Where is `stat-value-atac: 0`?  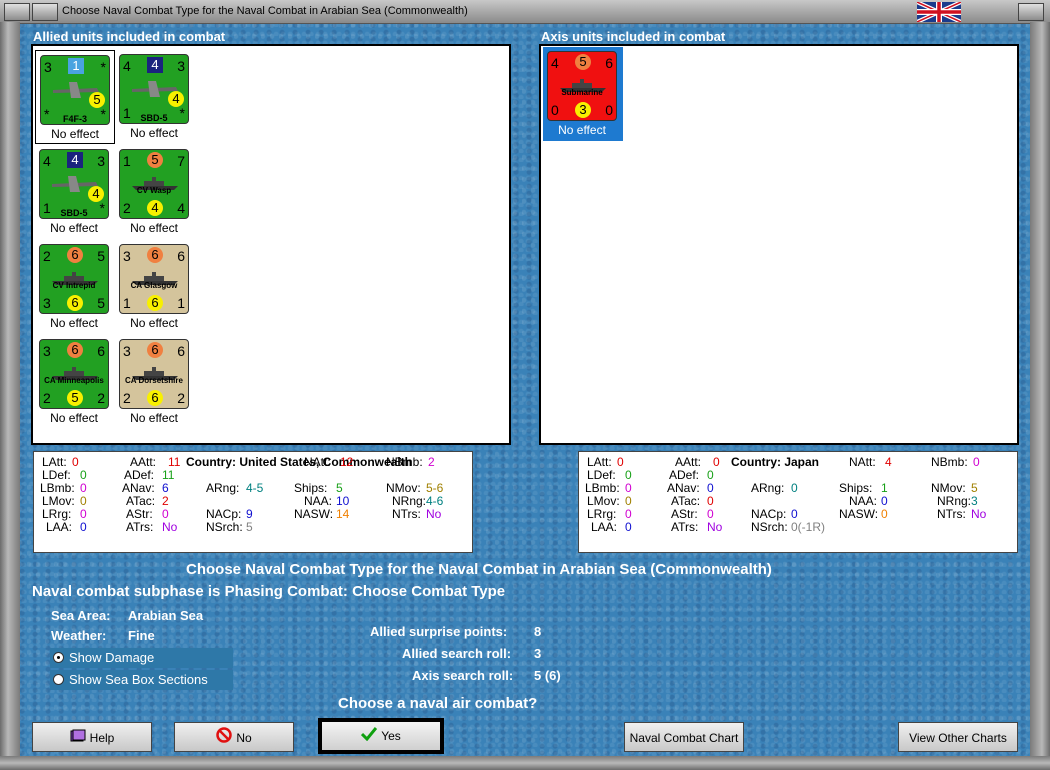 stat-value-atac: 0 is located at coordinates (710, 501).